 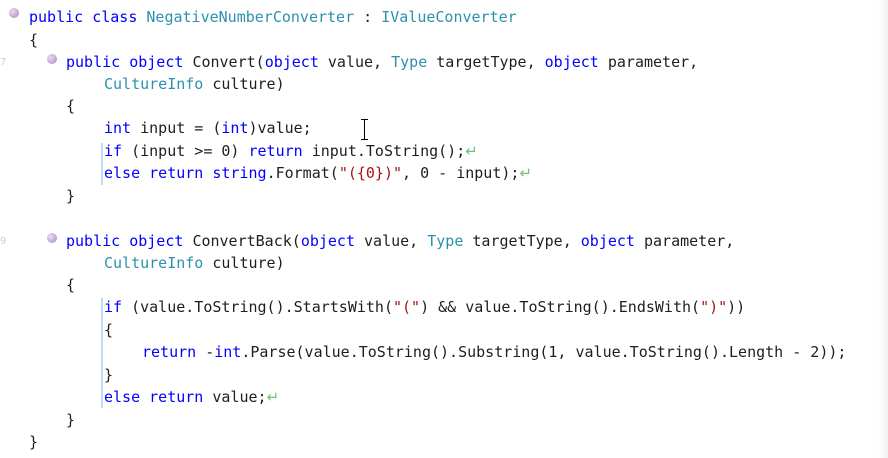 What do you see at coordinates (407, 307) in the screenshot?
I see `string-literal: "("` at bounding box center [407, 307].